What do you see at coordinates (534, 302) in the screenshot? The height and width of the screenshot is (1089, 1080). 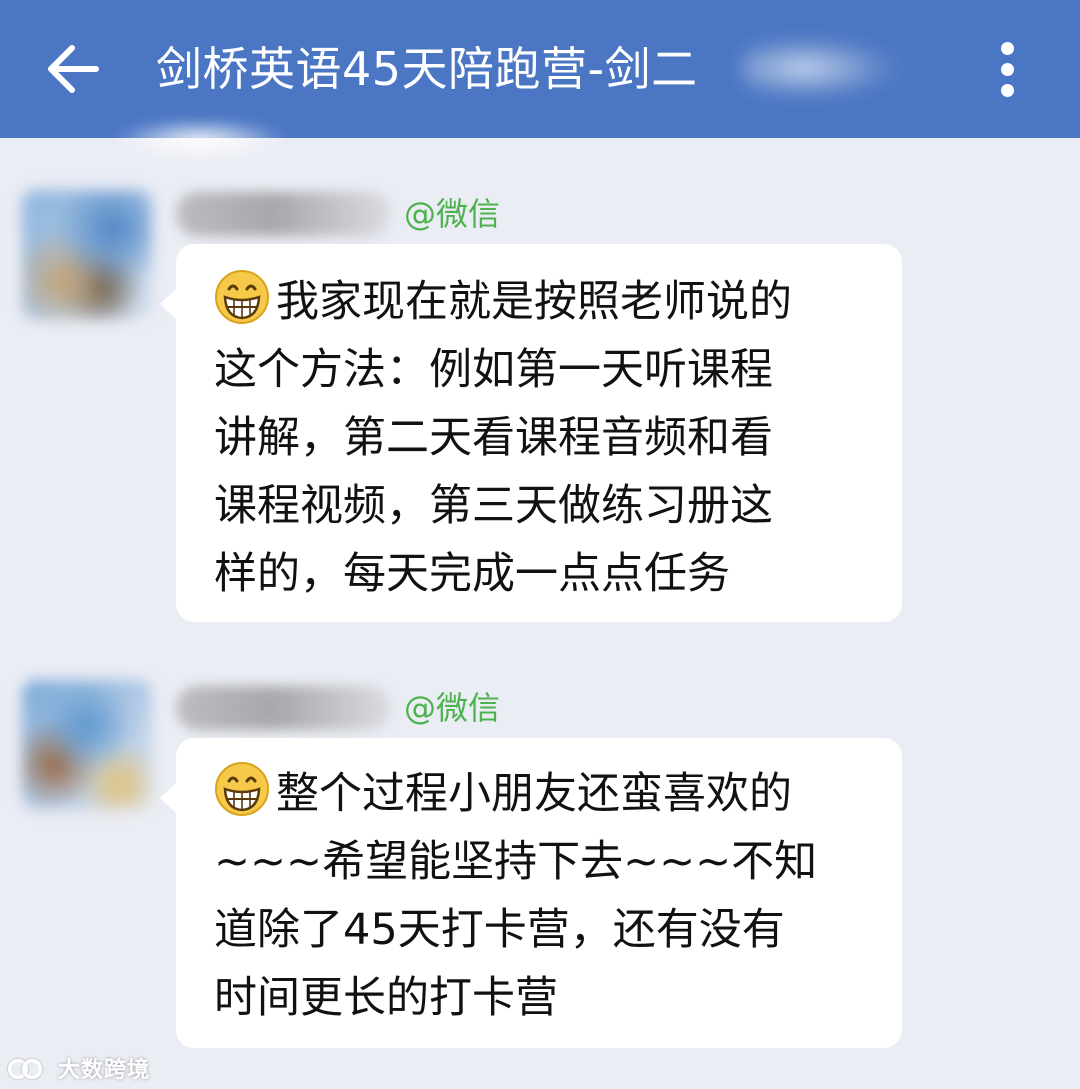 I see `message-line-text: 我家现在就是按照老师说的` at bounding box center [534, 302].